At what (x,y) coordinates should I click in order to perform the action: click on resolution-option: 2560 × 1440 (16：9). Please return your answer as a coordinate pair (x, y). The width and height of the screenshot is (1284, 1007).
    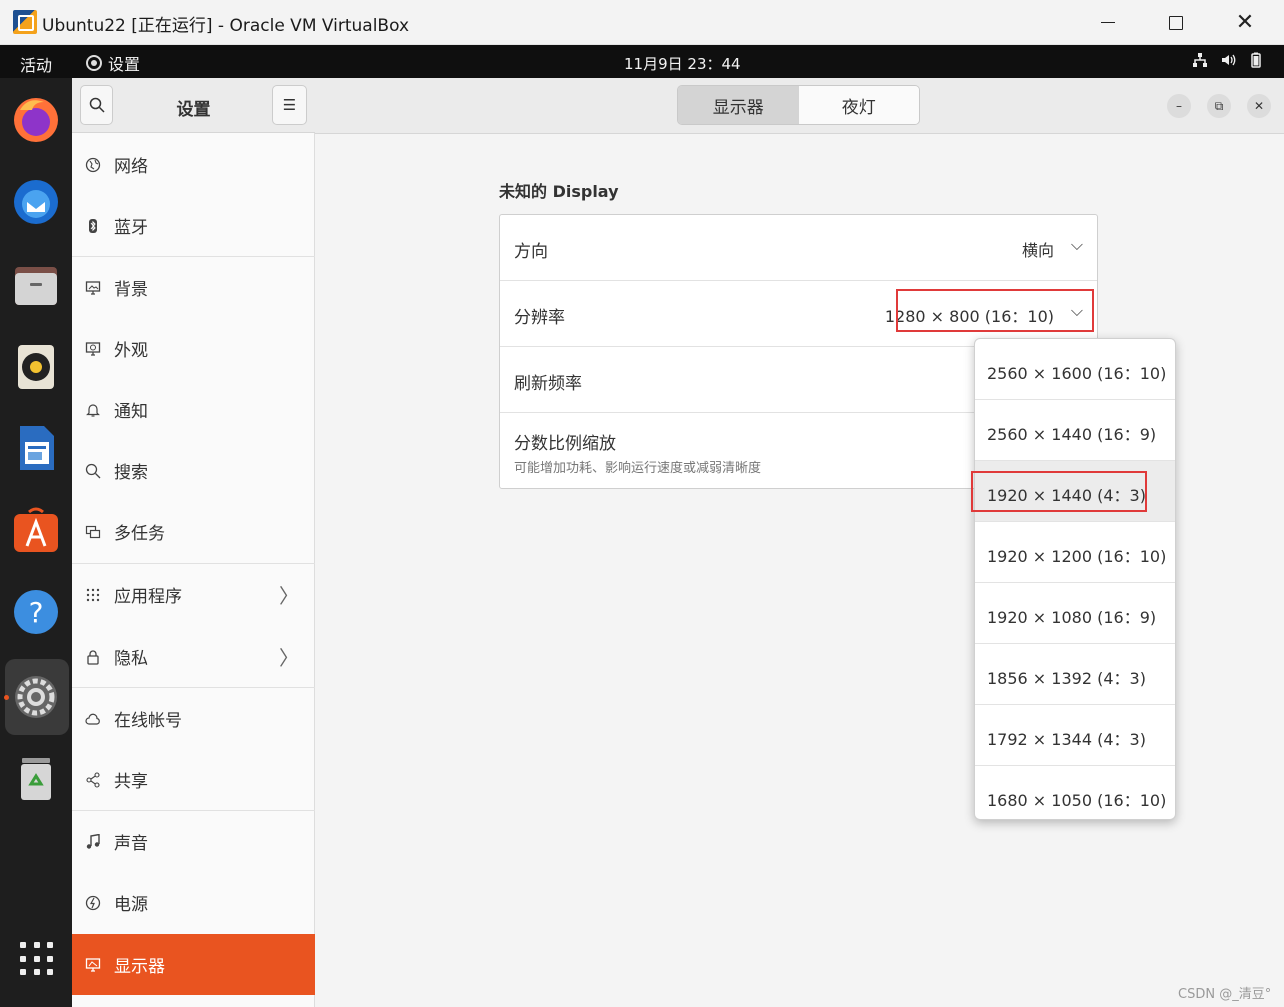
    Looking at the image, I should click on (1075, 430).